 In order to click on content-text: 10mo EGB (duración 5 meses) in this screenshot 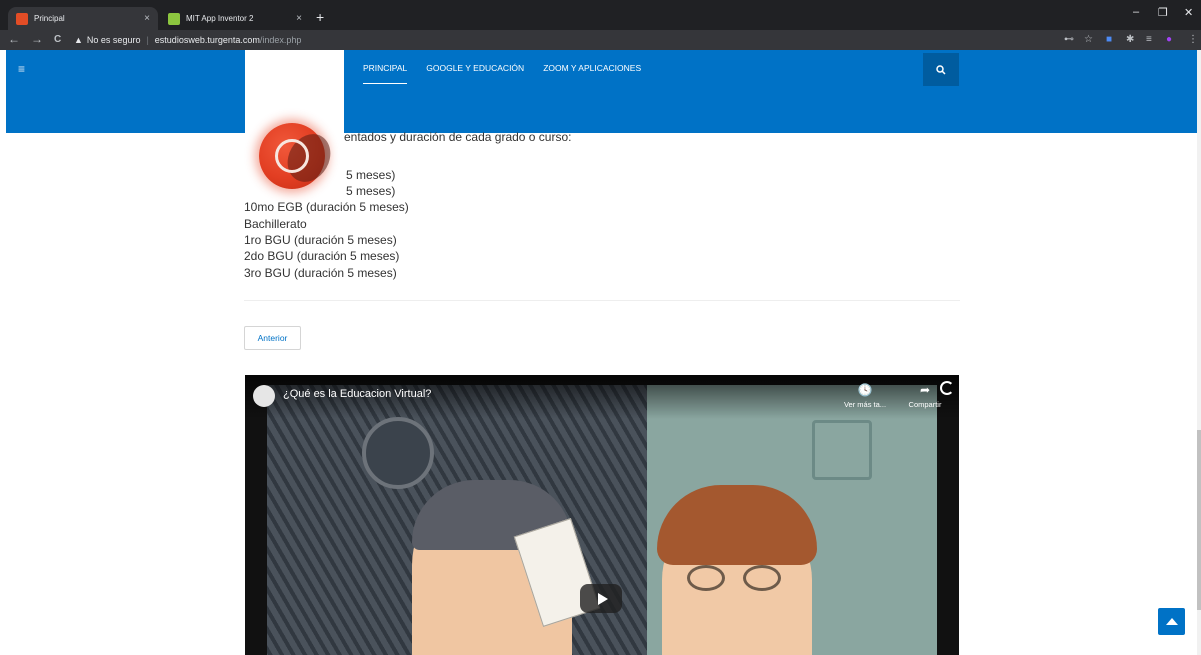, I will do `click(326, 207)`.